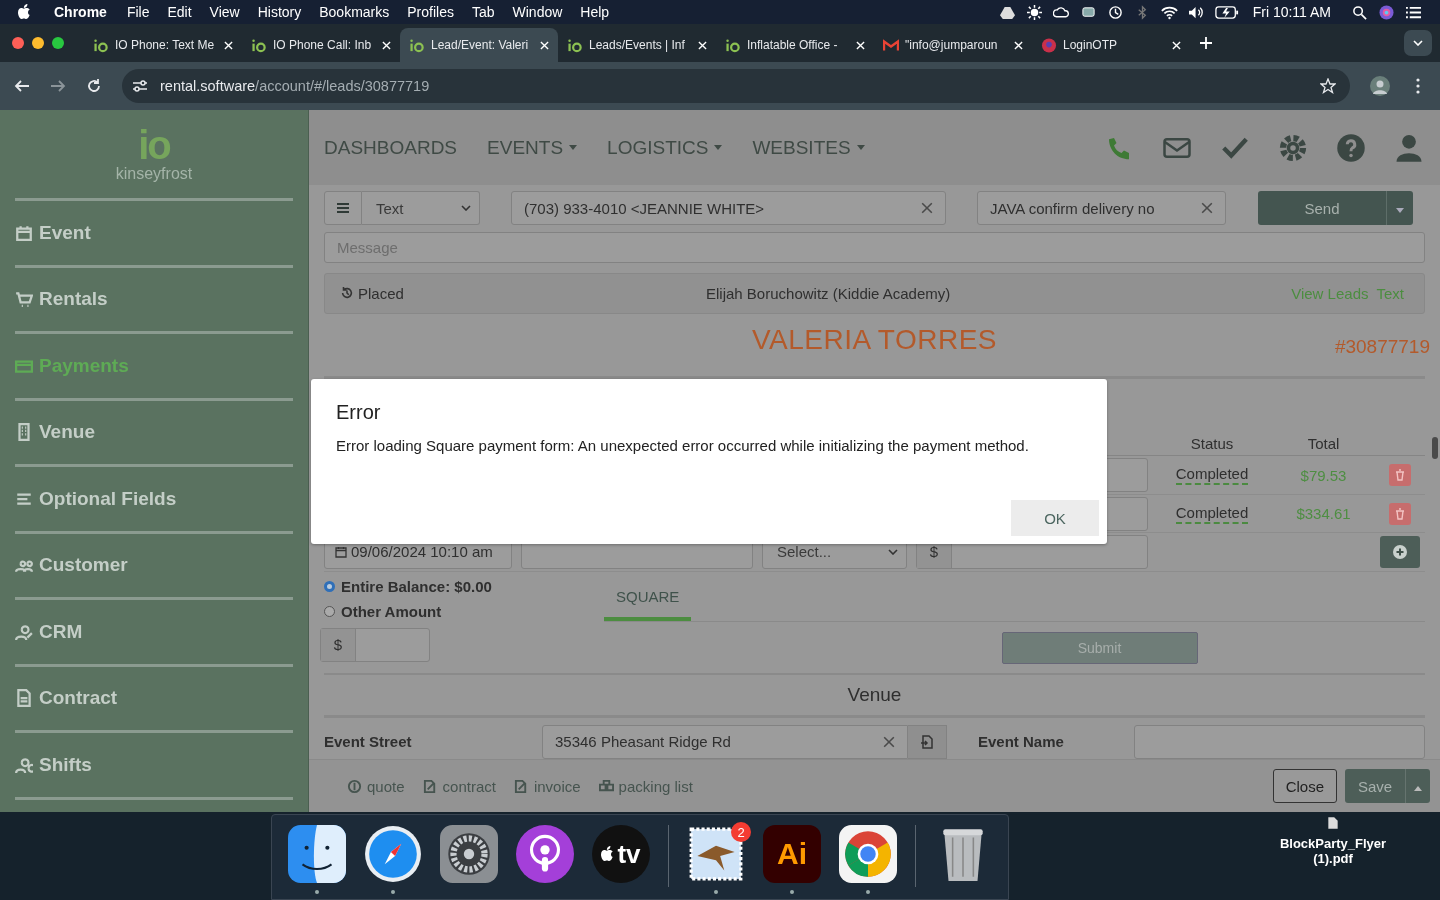 The height and width of the screenshot is (900, 1440). I want to click on minimize-window-button, so click(38, 43).